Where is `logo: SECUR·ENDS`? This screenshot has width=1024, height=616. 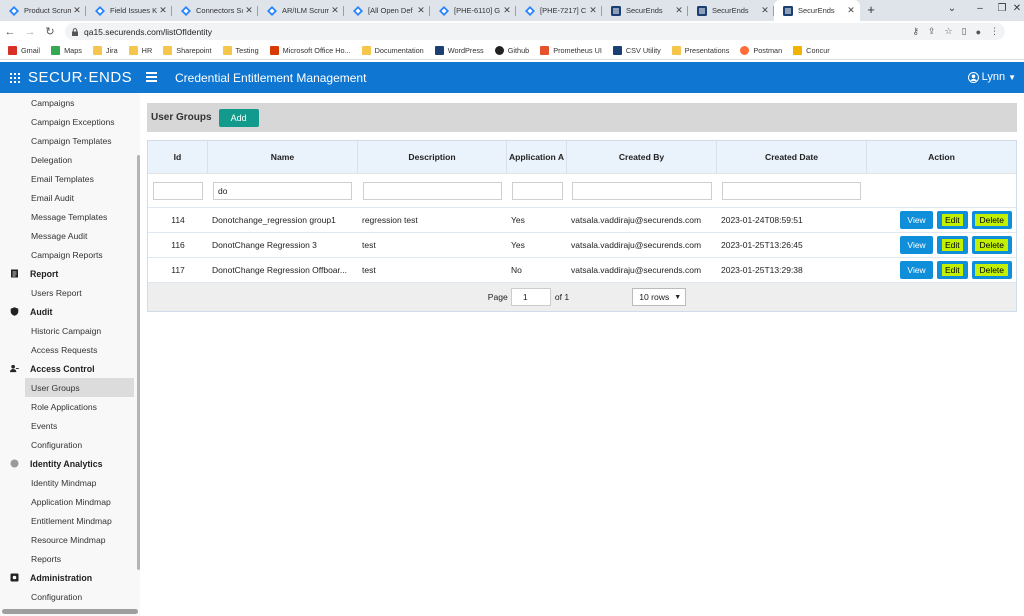
logo: SECUR·ENDS is located at coordinates (80, 77).